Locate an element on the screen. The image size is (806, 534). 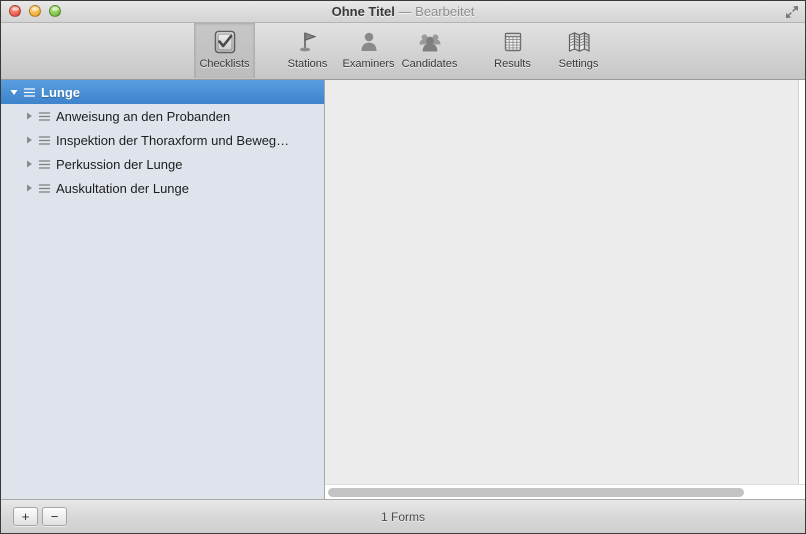
outline-row-label: Lunge is located at coordinates (60, 92).